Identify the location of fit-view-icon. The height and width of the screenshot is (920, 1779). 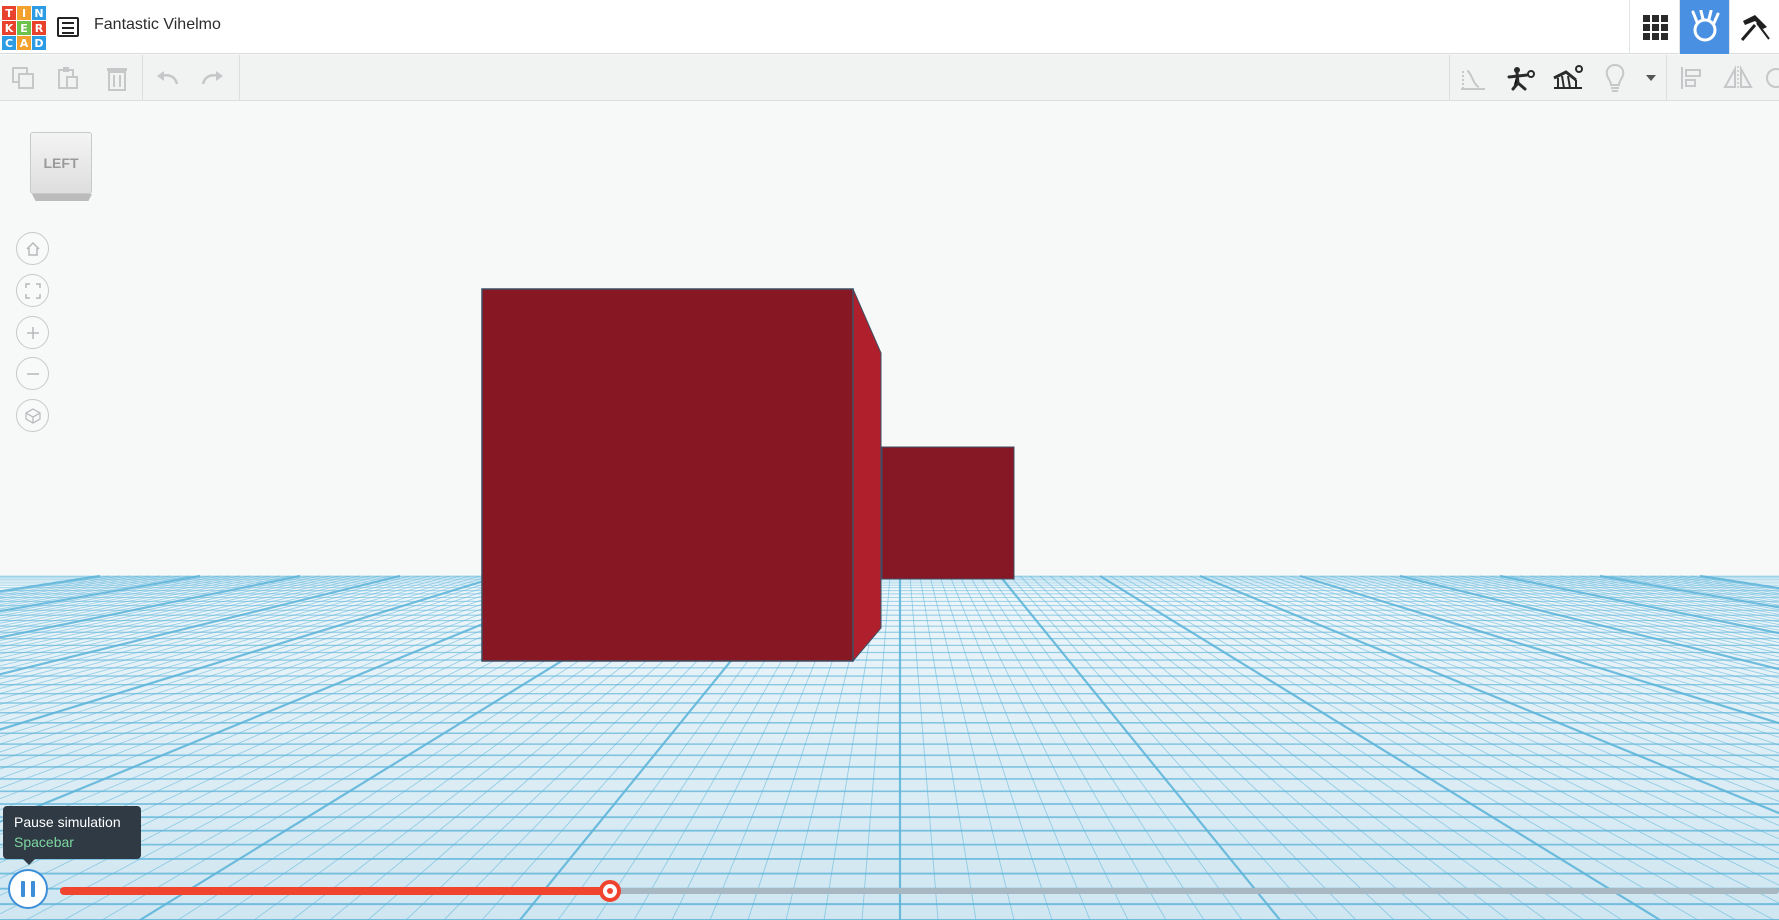
(32, 290).